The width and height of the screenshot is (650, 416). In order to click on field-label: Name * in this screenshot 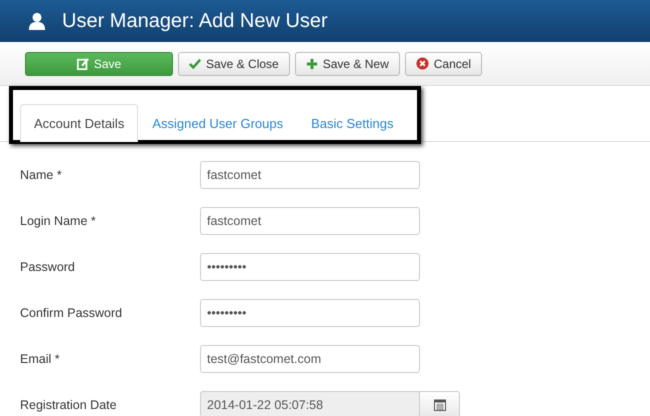, I will do `click(41, 175)`.